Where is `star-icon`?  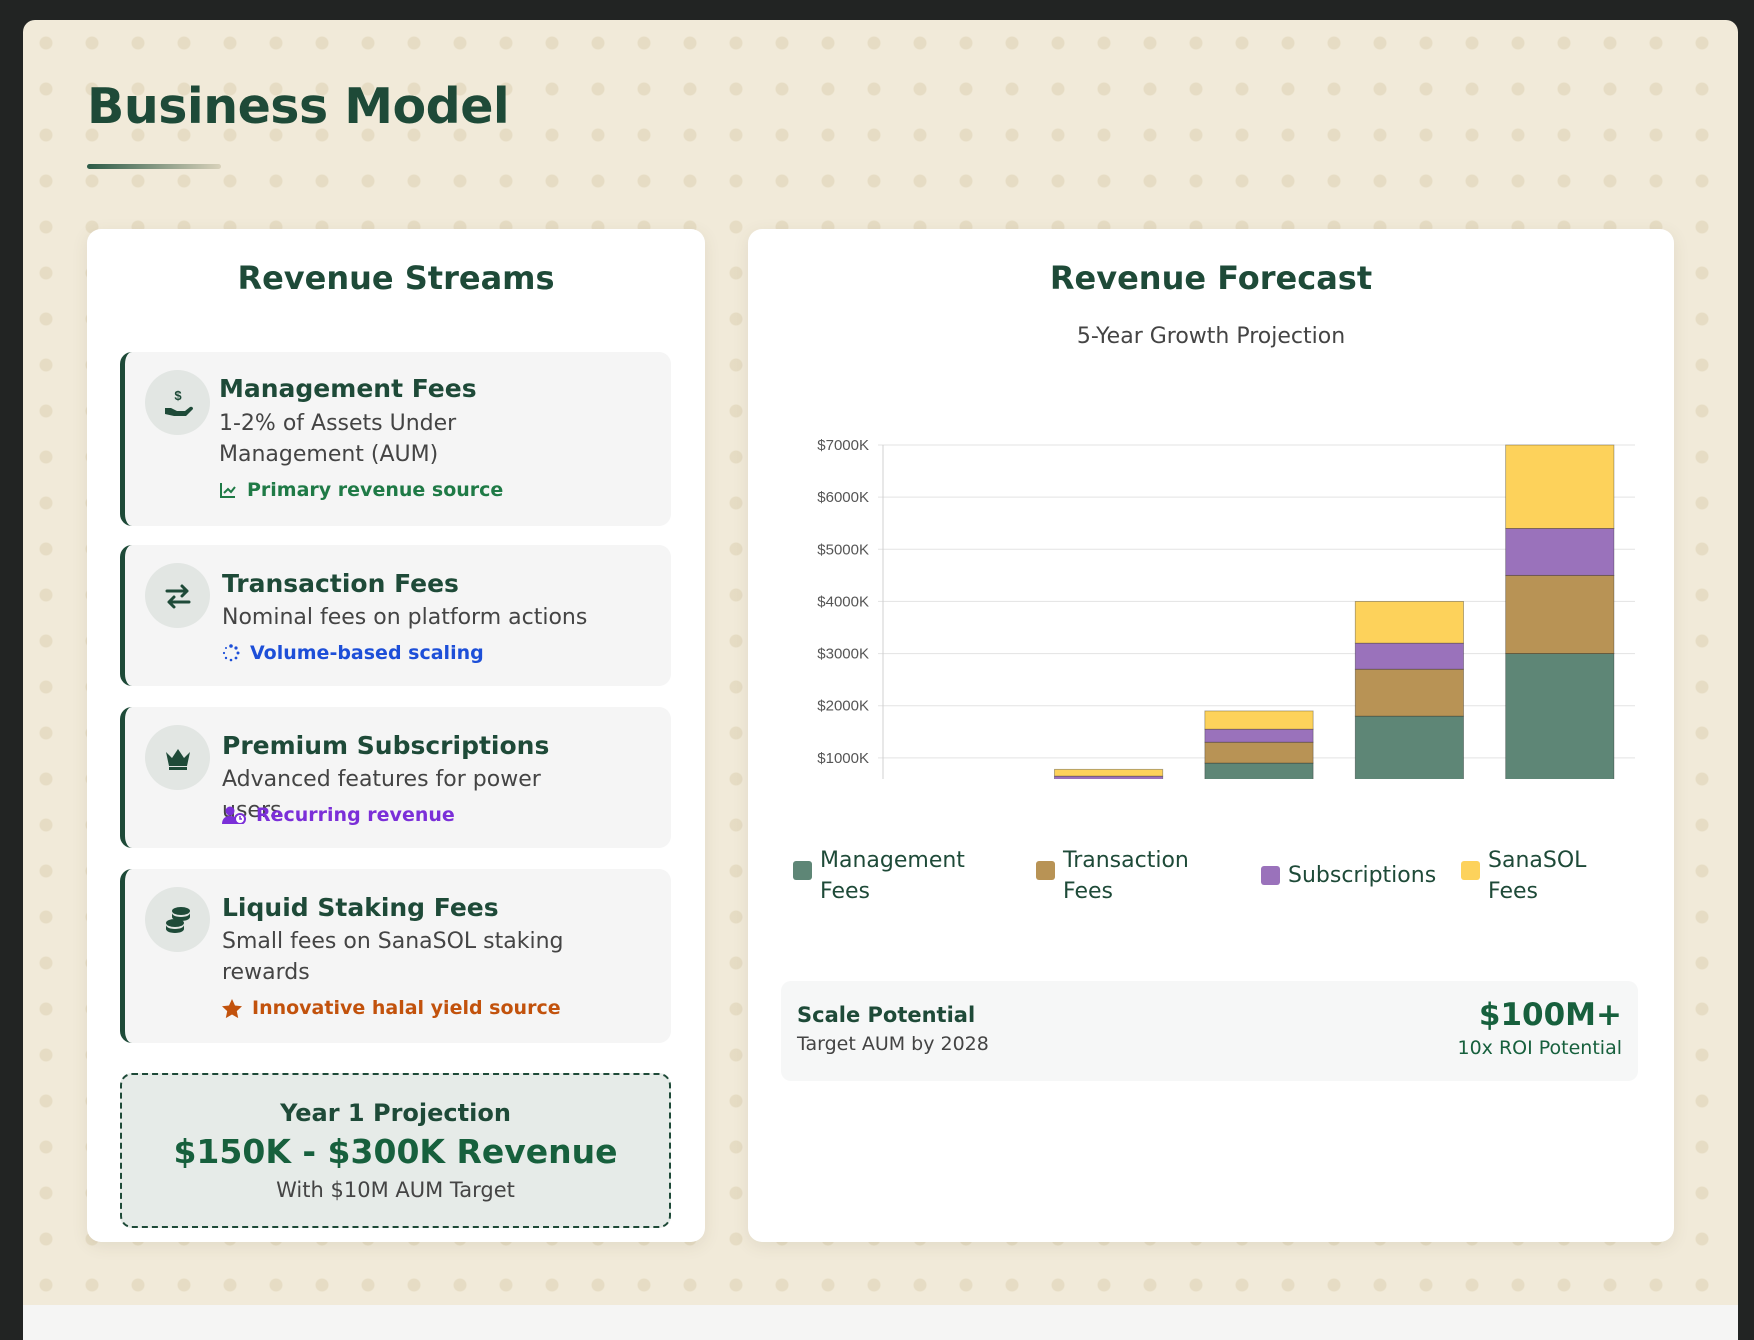
star-icon is located at coordinates (232, 1008).